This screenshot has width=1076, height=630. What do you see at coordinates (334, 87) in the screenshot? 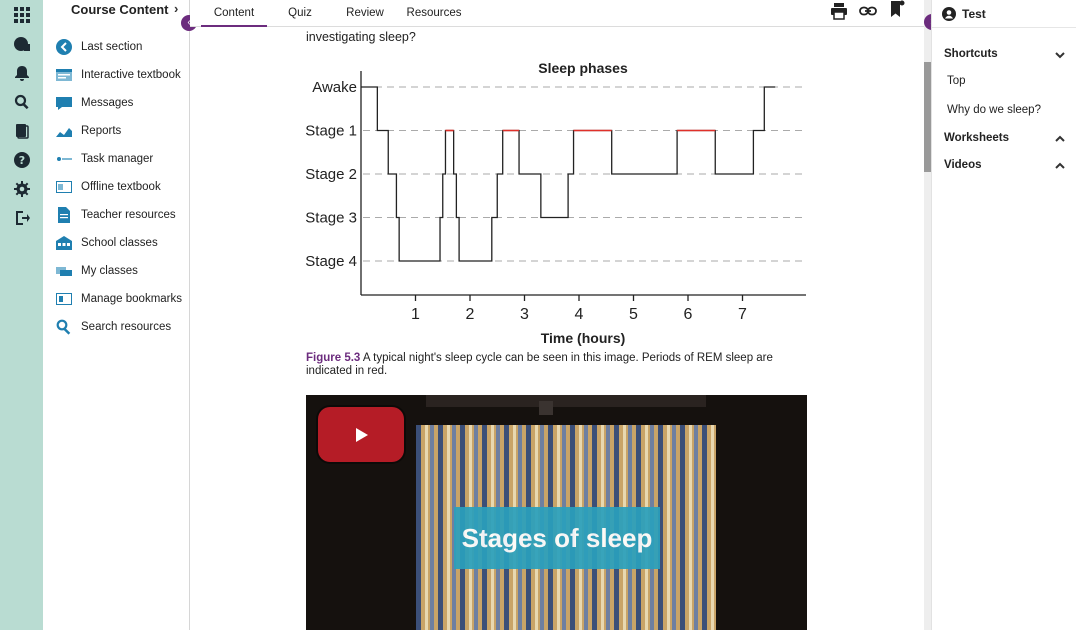
I see `y-tick-label: Awake` at bounding box center [334, 87].